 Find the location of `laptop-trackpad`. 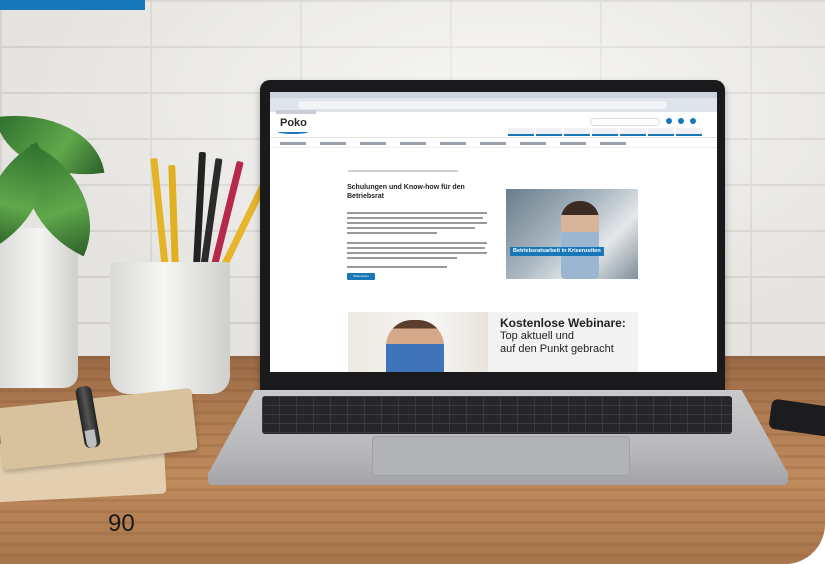

laptop-trackpad is located at coordinates (501, 456).